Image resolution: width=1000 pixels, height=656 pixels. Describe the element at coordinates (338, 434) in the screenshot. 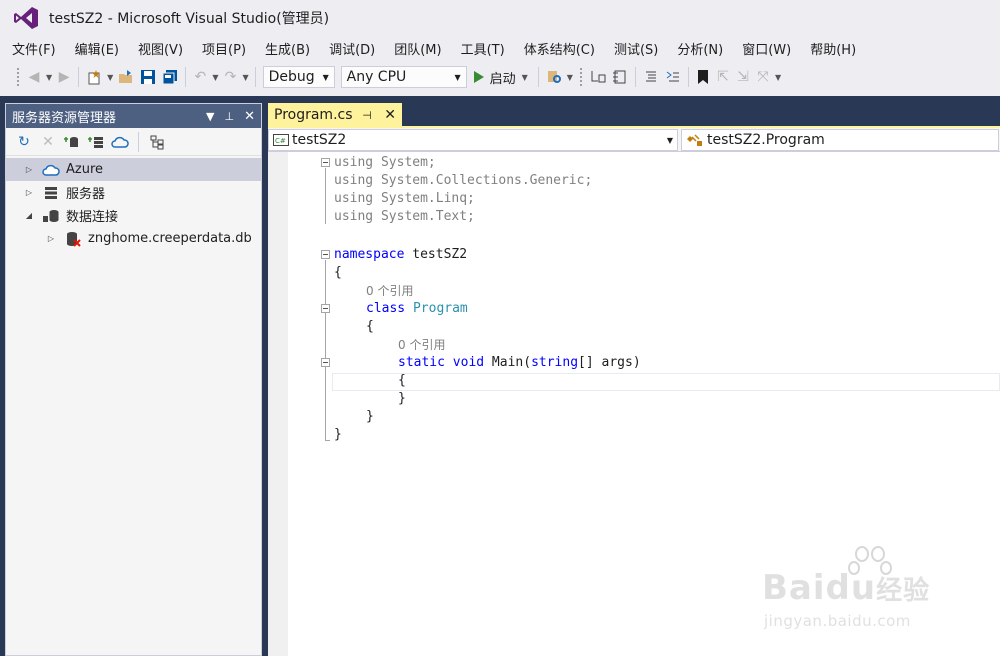

I see `code-line-14: }` at that location.